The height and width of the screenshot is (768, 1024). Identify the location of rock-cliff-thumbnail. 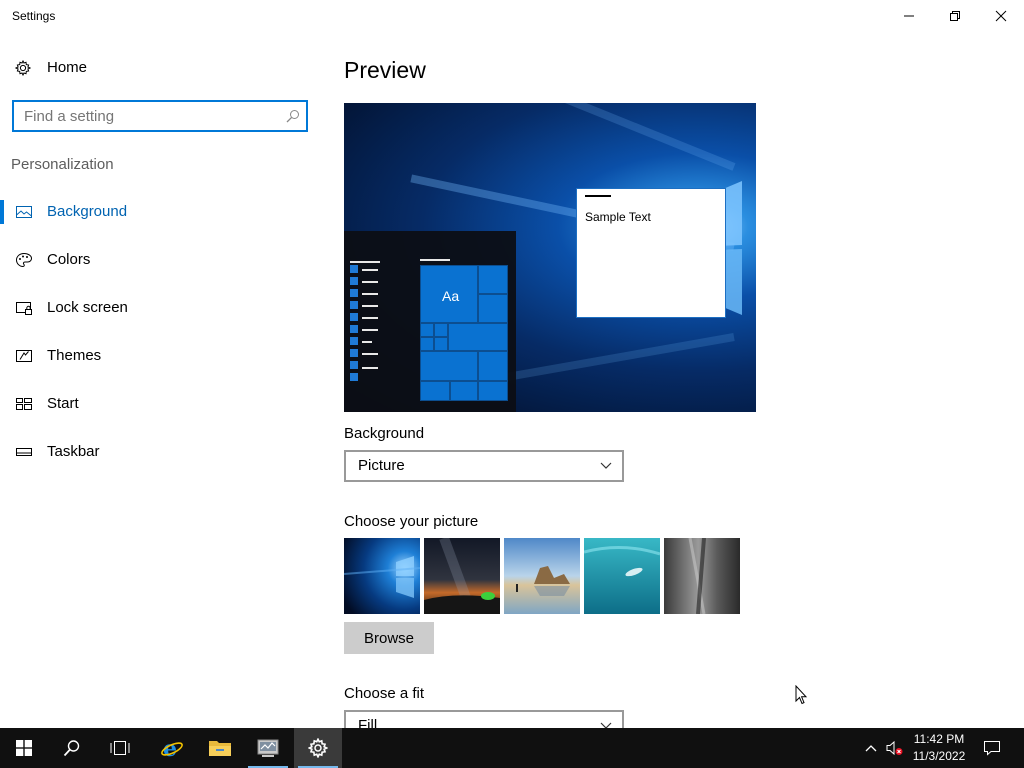
(702, 576).